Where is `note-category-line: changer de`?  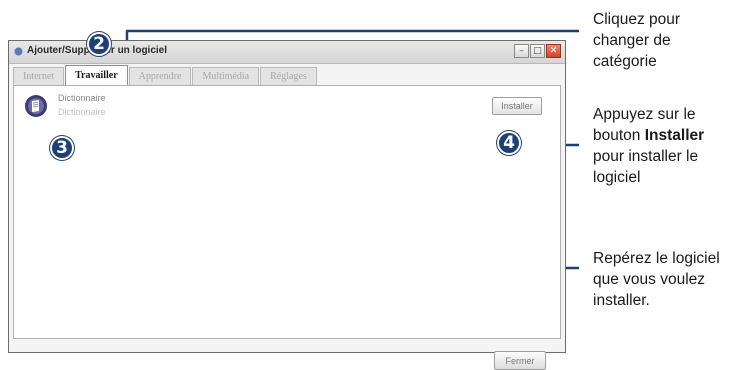
note-category-line: changer de is located at coordinates (632, 40).